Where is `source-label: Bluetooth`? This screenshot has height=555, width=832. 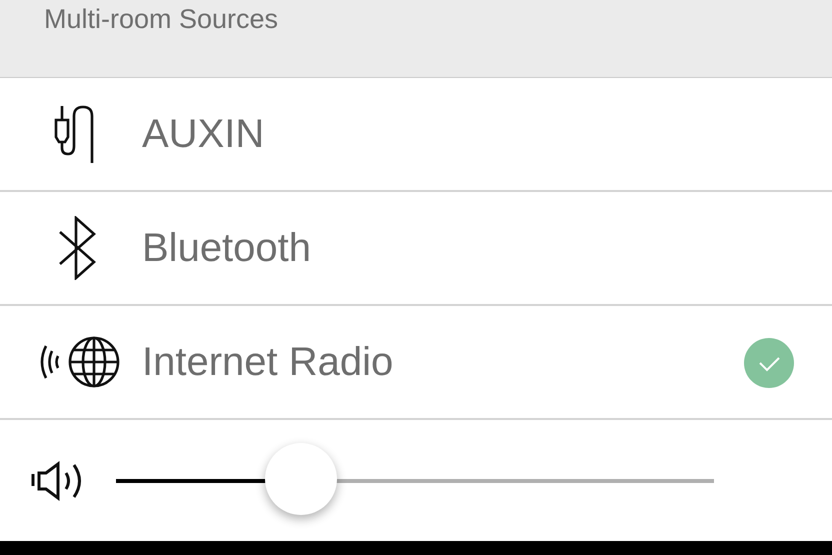
source-label: Bluetooth is located at coordinates (227, 248).